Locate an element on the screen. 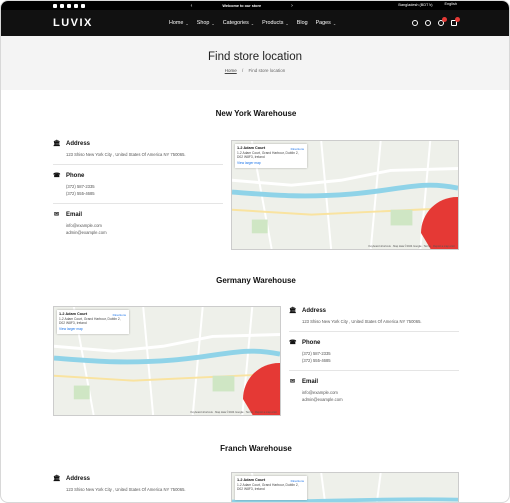  menu-label: Home is located at coordinates (176, 23).